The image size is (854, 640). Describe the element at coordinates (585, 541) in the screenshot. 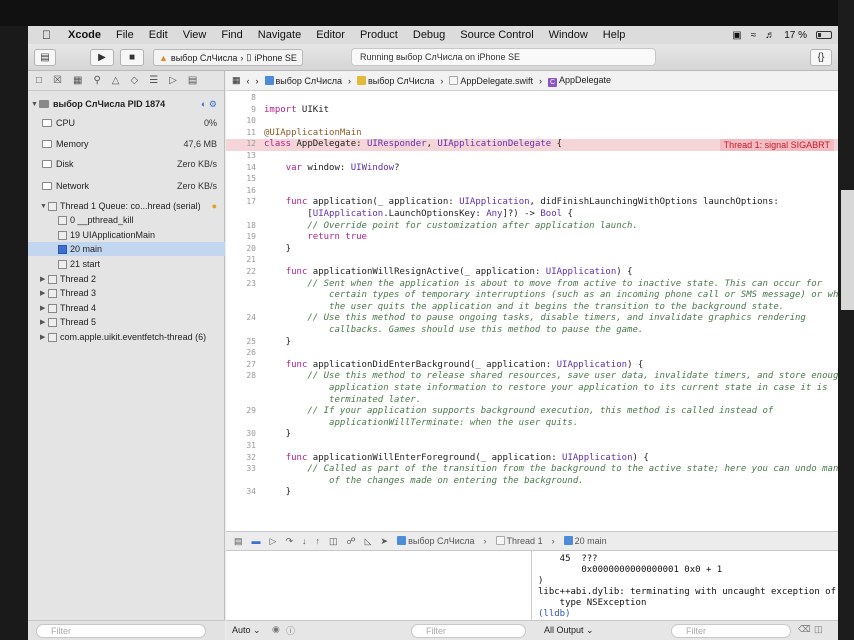

I see `debug-frame: 20 main` at that location.